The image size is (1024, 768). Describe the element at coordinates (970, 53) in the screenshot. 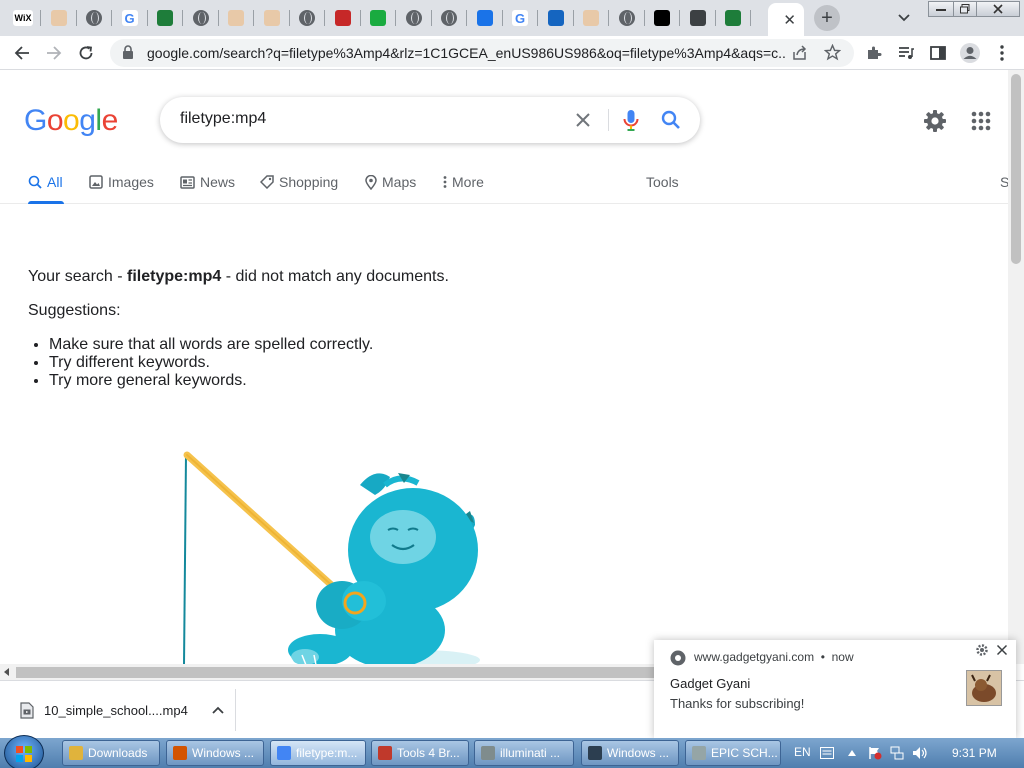

I see `profile-button` at that location.